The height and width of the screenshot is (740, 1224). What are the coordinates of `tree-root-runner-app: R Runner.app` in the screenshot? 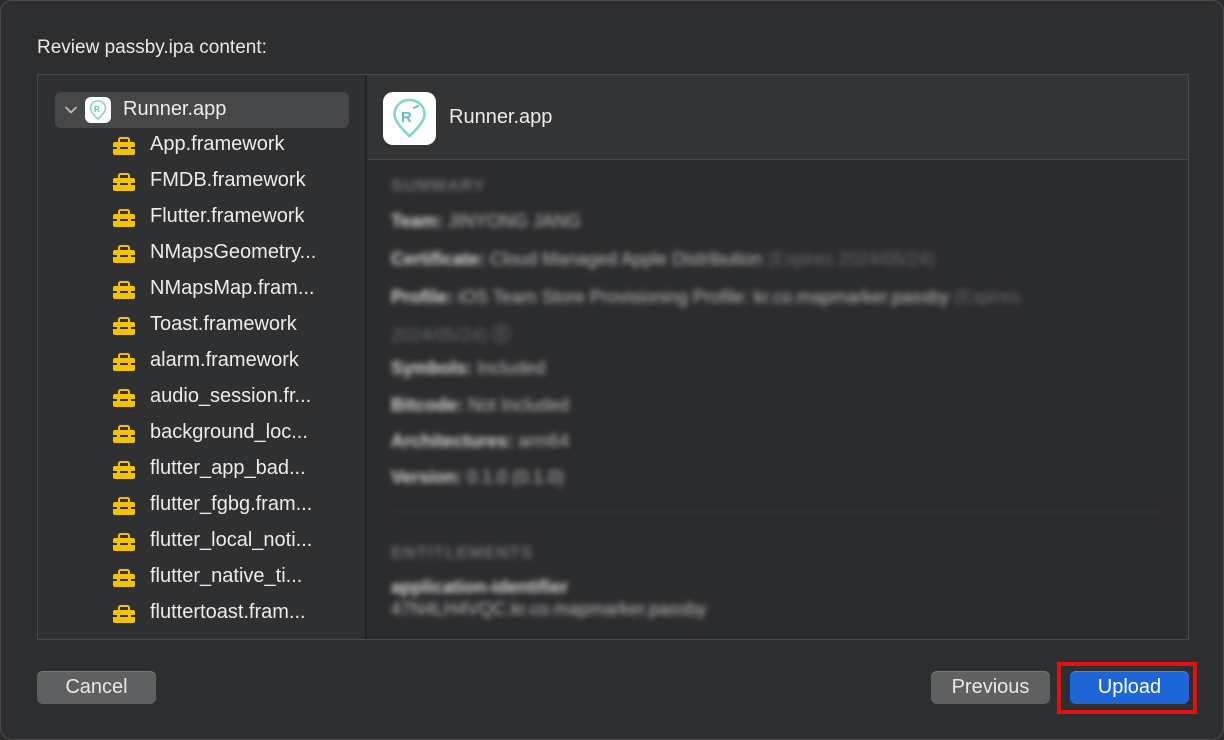 It's located at (202, 110).